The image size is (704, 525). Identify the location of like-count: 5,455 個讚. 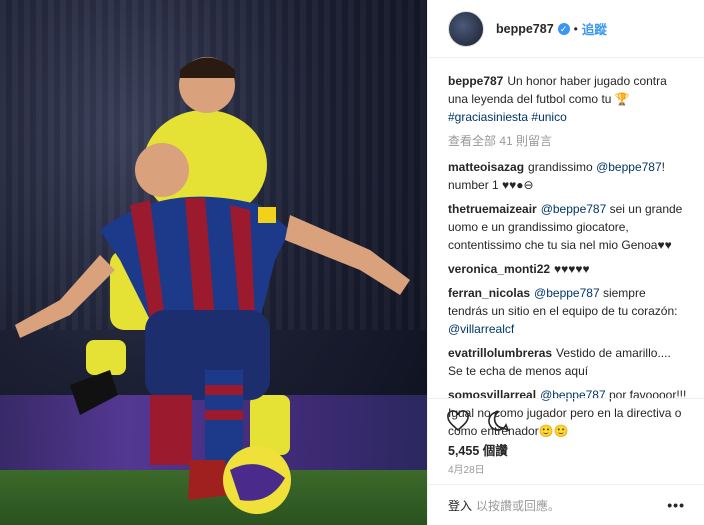
(478, 449).